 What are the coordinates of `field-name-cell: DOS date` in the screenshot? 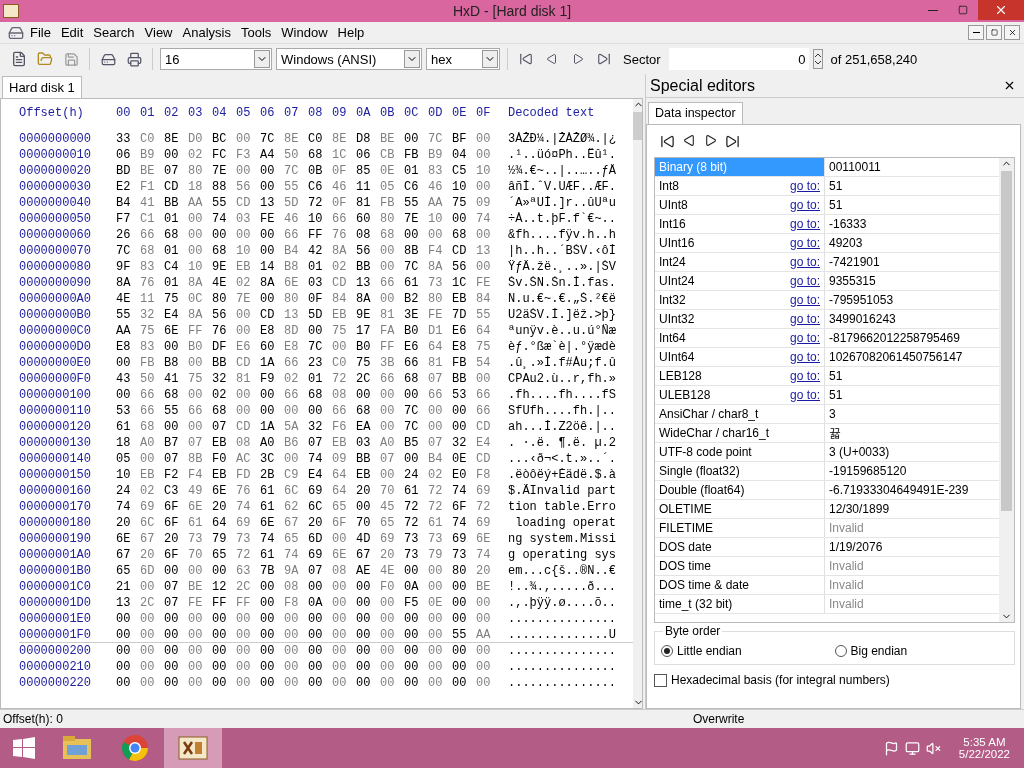 It's located at (740, 547).